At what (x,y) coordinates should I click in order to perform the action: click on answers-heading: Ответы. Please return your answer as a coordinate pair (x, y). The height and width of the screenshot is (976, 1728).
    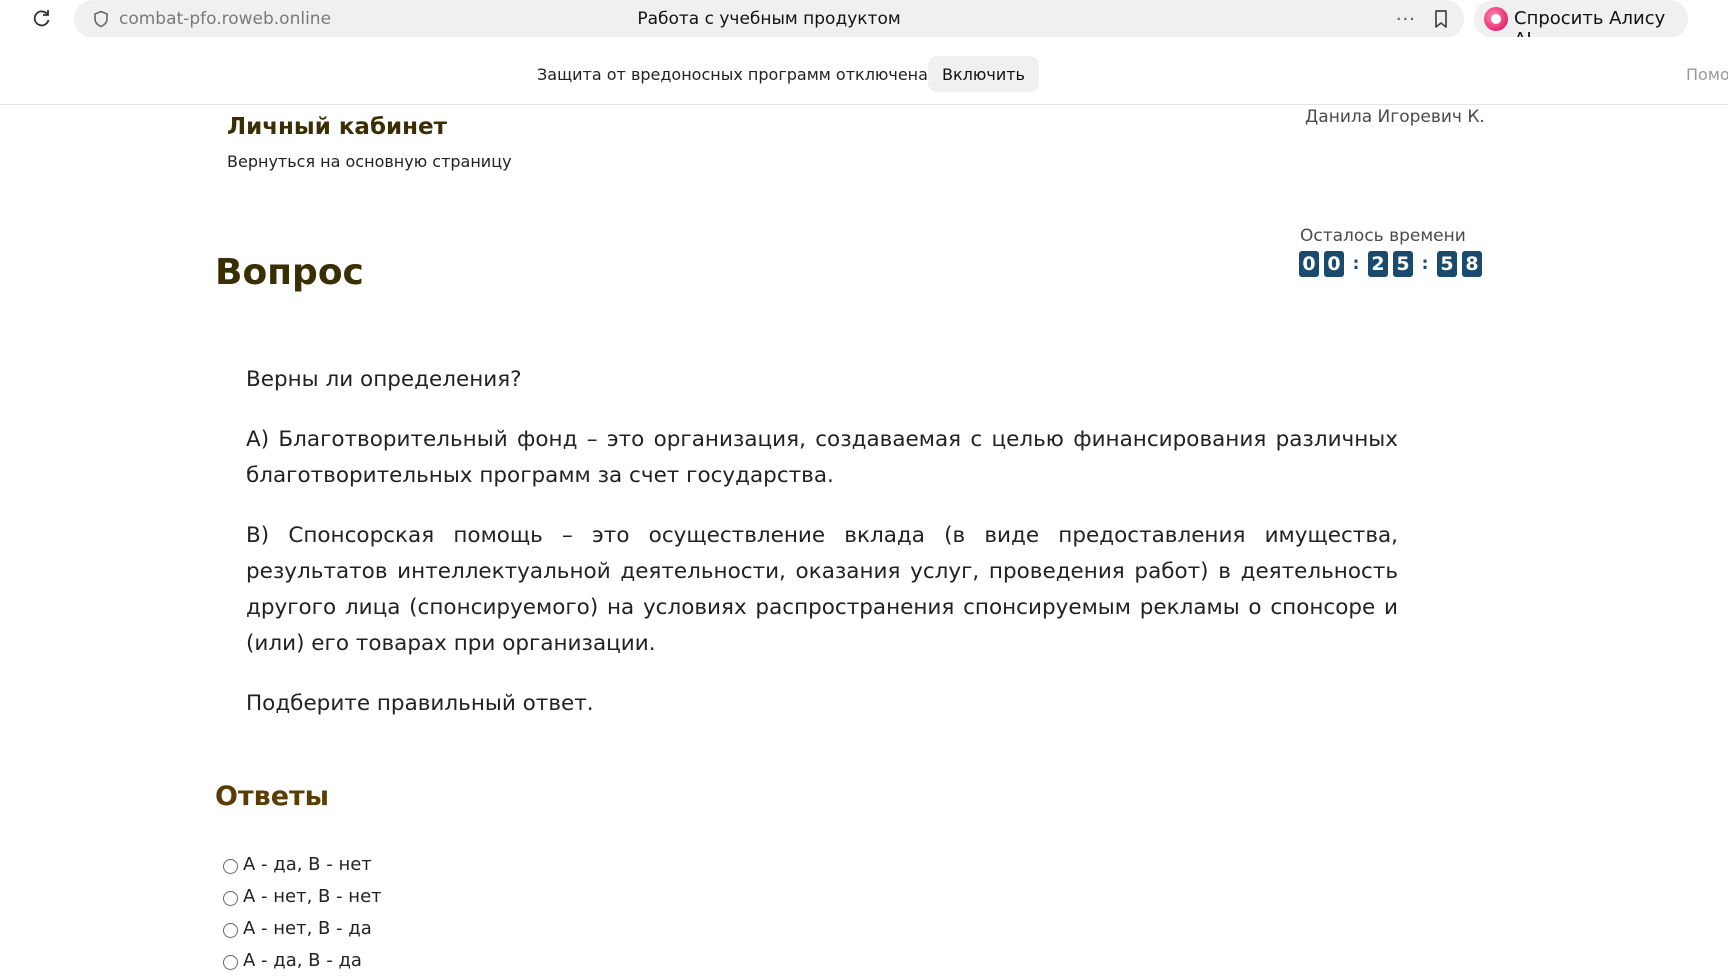
    Looking at the image, I should click on (272, 796).